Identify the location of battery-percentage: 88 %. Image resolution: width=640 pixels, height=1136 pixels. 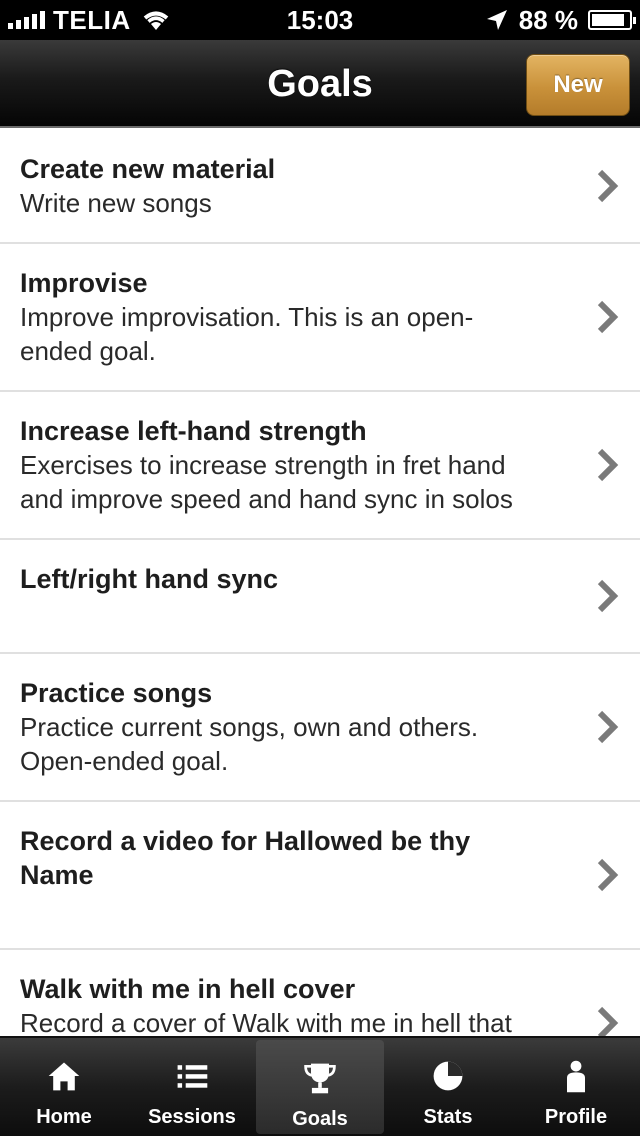
(548, 19).